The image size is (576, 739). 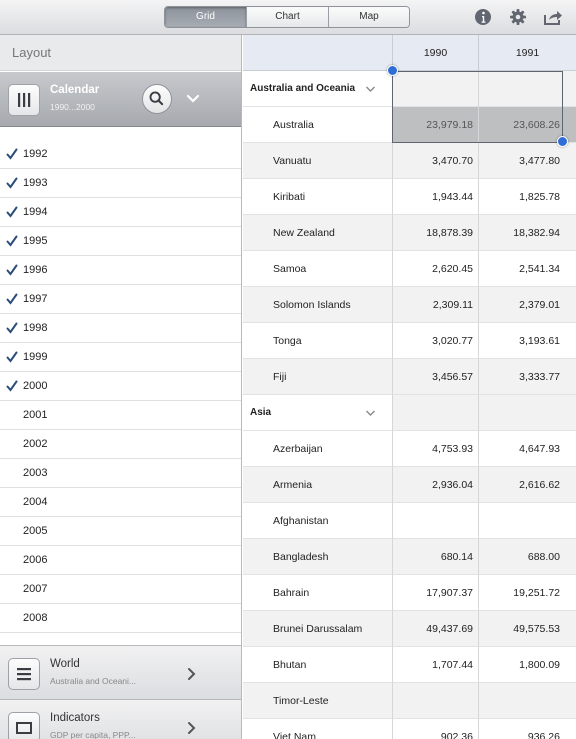 What do you see at coordinates (527, 557) in the screenshot?
I see `cell-1991: 688.00` at bounding box center [527, 557].